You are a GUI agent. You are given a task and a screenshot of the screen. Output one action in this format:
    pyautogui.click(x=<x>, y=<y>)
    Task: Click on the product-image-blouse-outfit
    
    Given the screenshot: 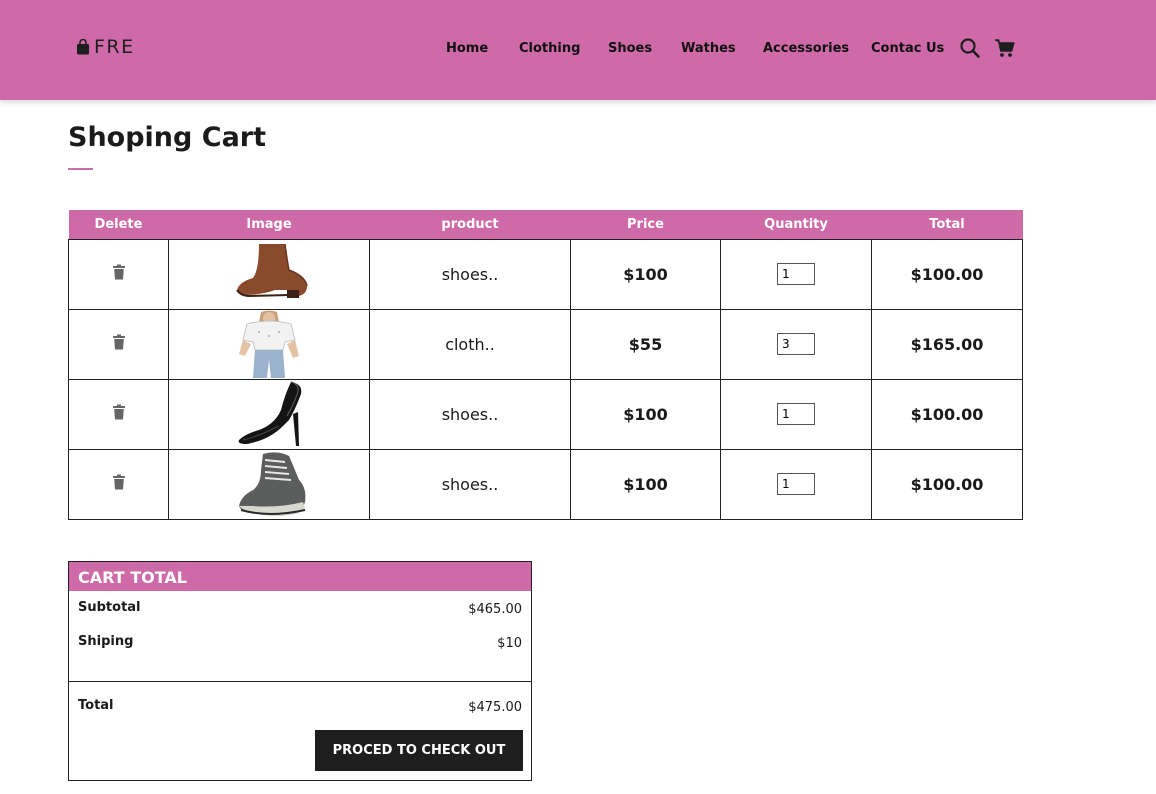 What is the action you would take?
    pyautogui.click(x=269, y=344)
    